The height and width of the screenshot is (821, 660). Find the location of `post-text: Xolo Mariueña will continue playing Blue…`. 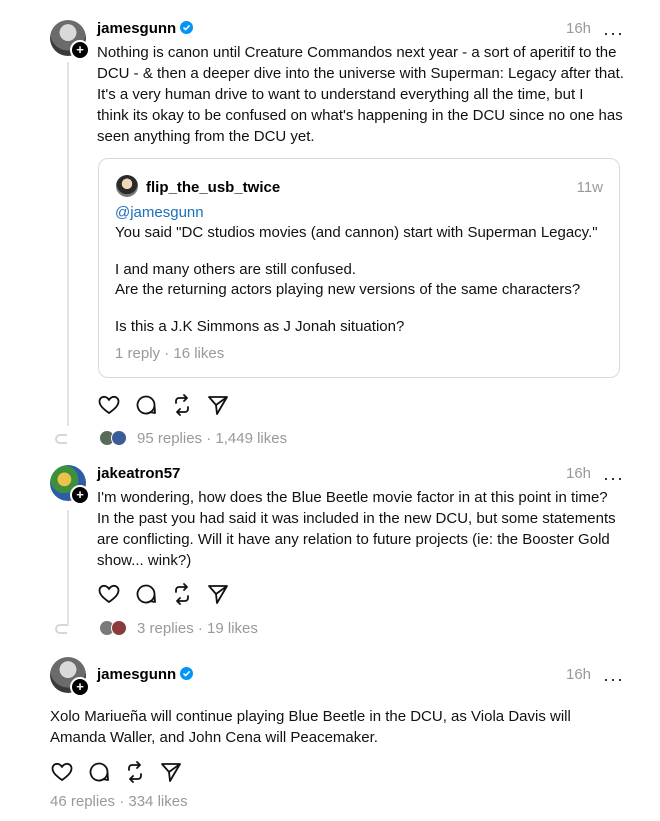

post-text: Xolo Mariueña will continue playing Blue… is located at coordinates (345, 727).